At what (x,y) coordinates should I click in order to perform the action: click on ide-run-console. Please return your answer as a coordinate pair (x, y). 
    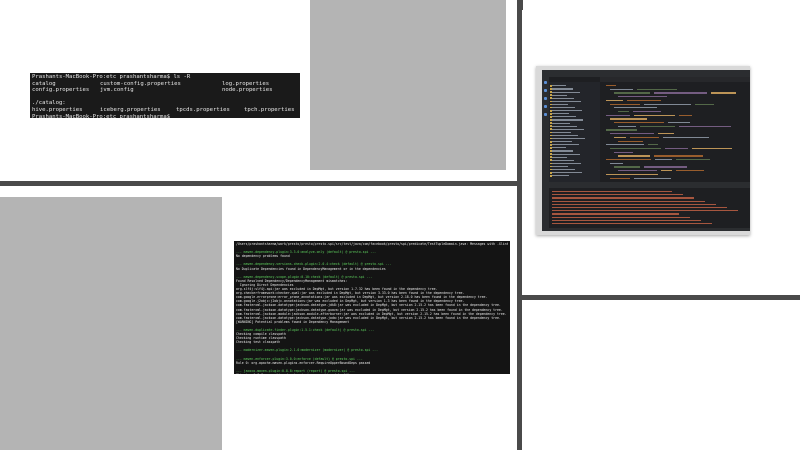
    Looking at the image, I should click on (649, 209).